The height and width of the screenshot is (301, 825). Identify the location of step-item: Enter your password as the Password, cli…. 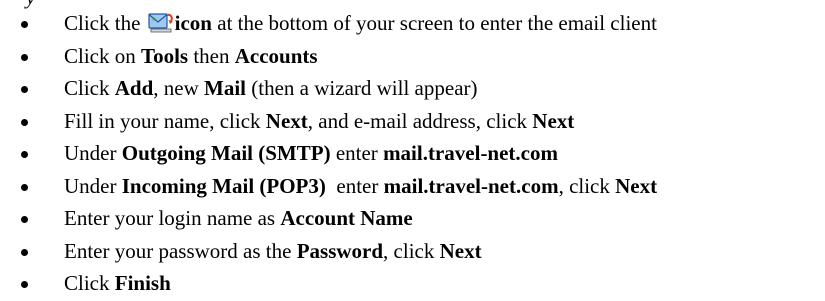
(412, 252).